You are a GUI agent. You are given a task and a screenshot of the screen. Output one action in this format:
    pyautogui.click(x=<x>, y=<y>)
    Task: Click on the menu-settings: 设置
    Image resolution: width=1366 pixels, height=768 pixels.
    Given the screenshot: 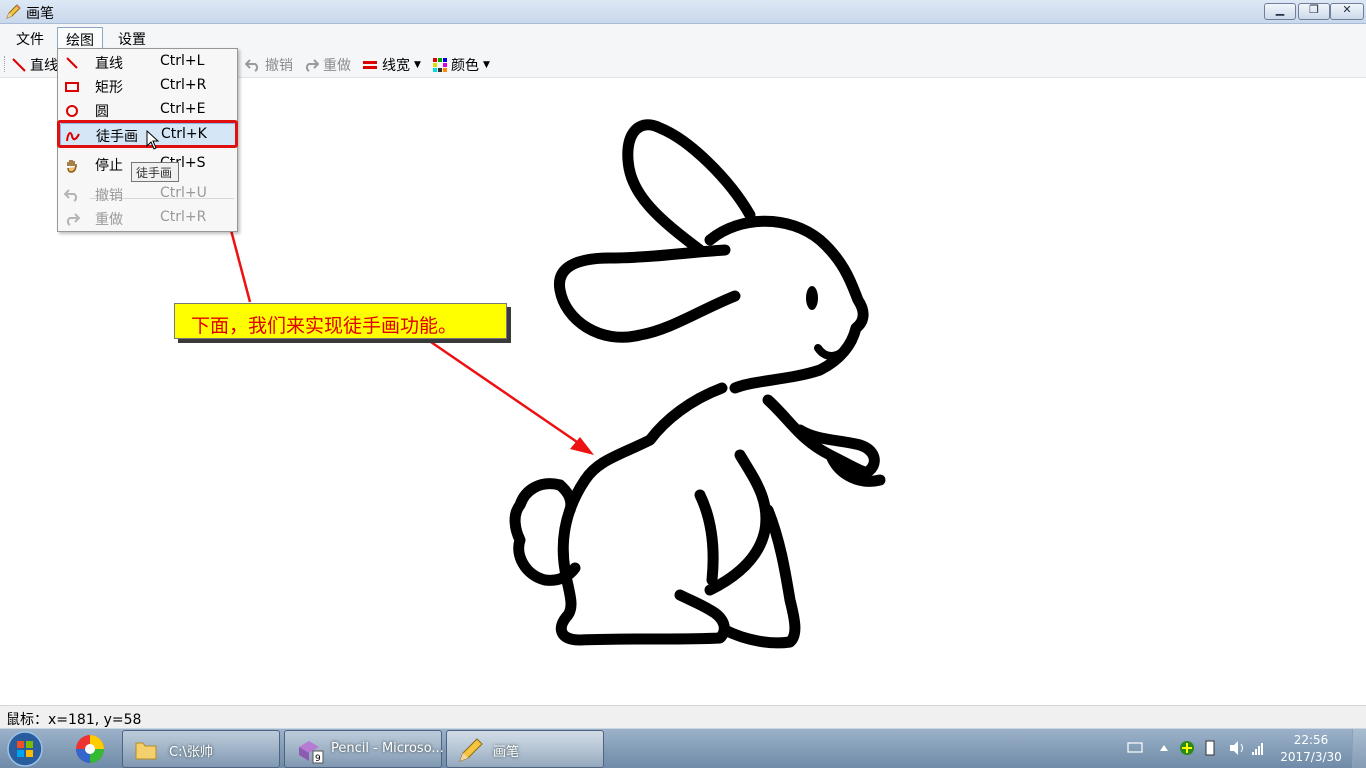 What is the action you would take?
    pyautogui.click(x=132, y=38)
    